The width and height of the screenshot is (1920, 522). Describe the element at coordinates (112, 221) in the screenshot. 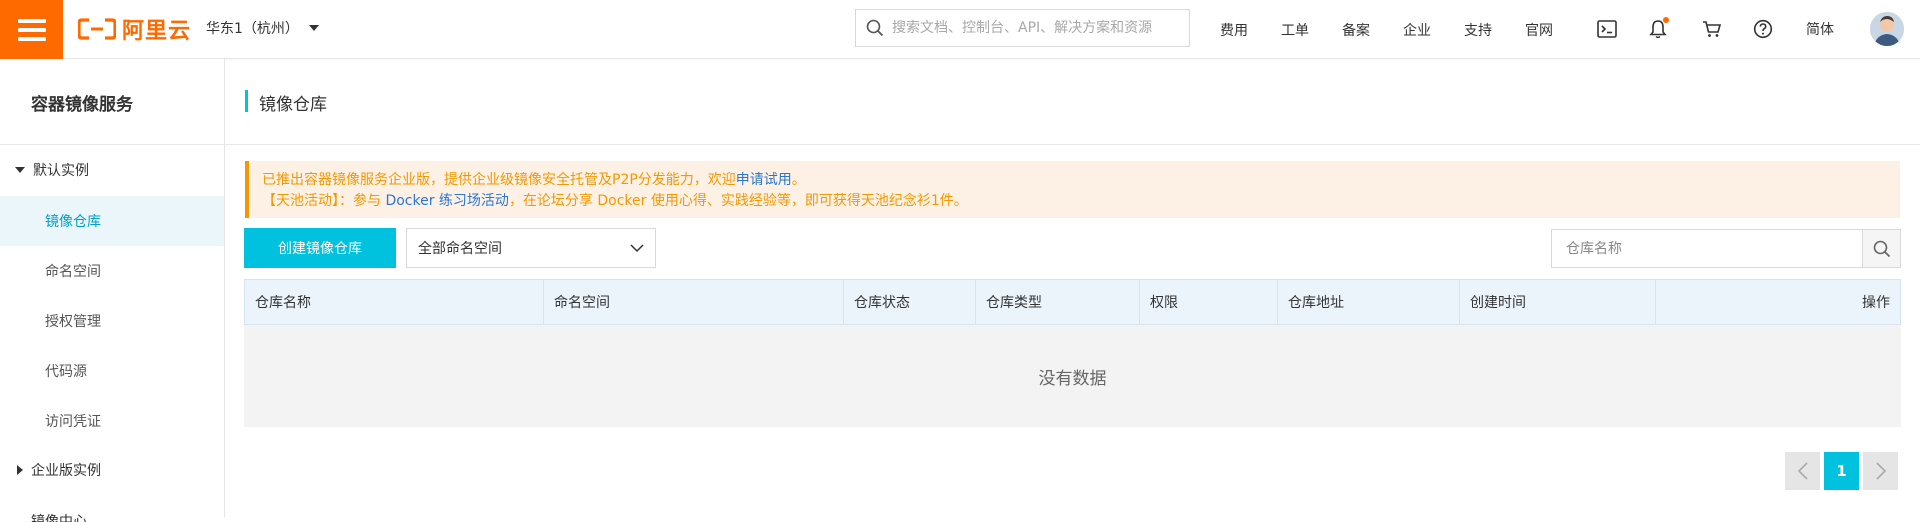

I see `sidebar-item-repositories: 镜像仓库` at that location.